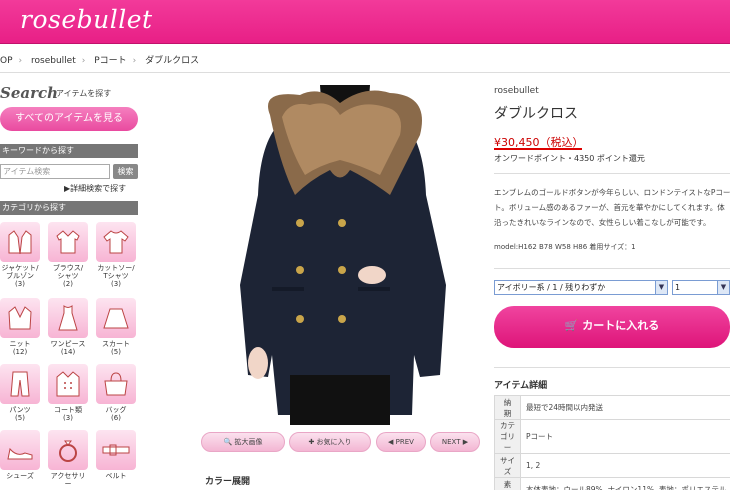 This screenshot has height=490, width=730. Describe the element at coordinates (228, 442) in the screenshot. I see `magnifier-icon: 🔍` at that location.